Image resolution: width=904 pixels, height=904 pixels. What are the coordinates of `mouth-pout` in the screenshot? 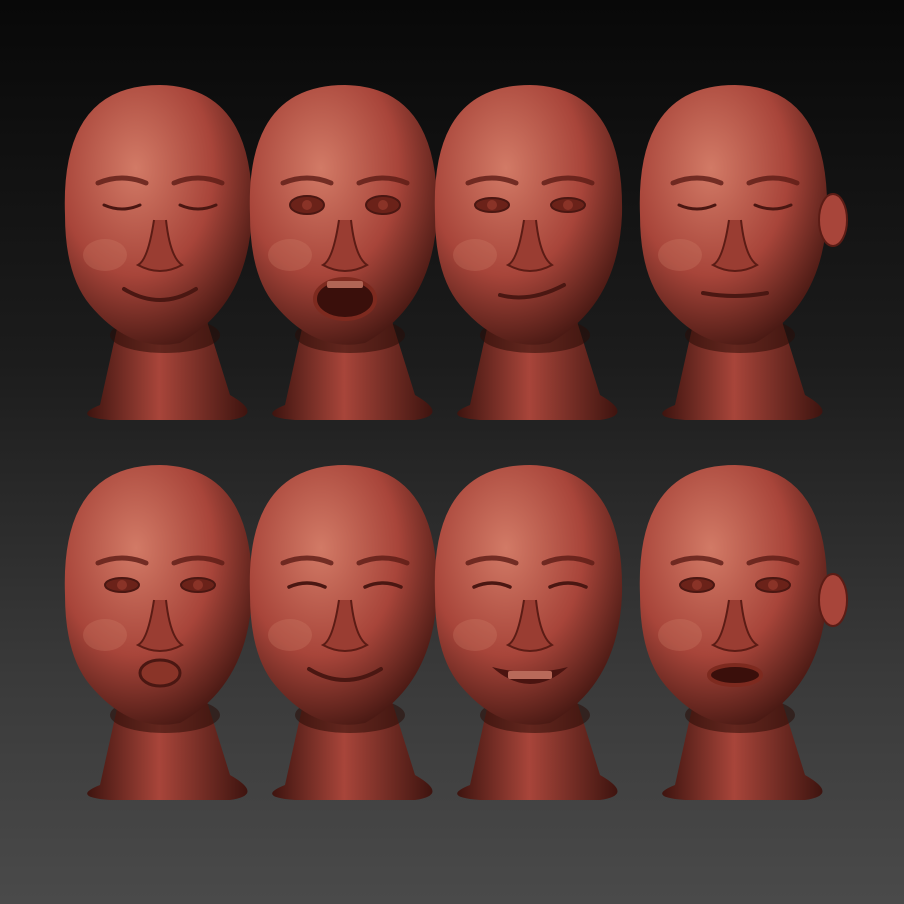 It's located at (160, 673).